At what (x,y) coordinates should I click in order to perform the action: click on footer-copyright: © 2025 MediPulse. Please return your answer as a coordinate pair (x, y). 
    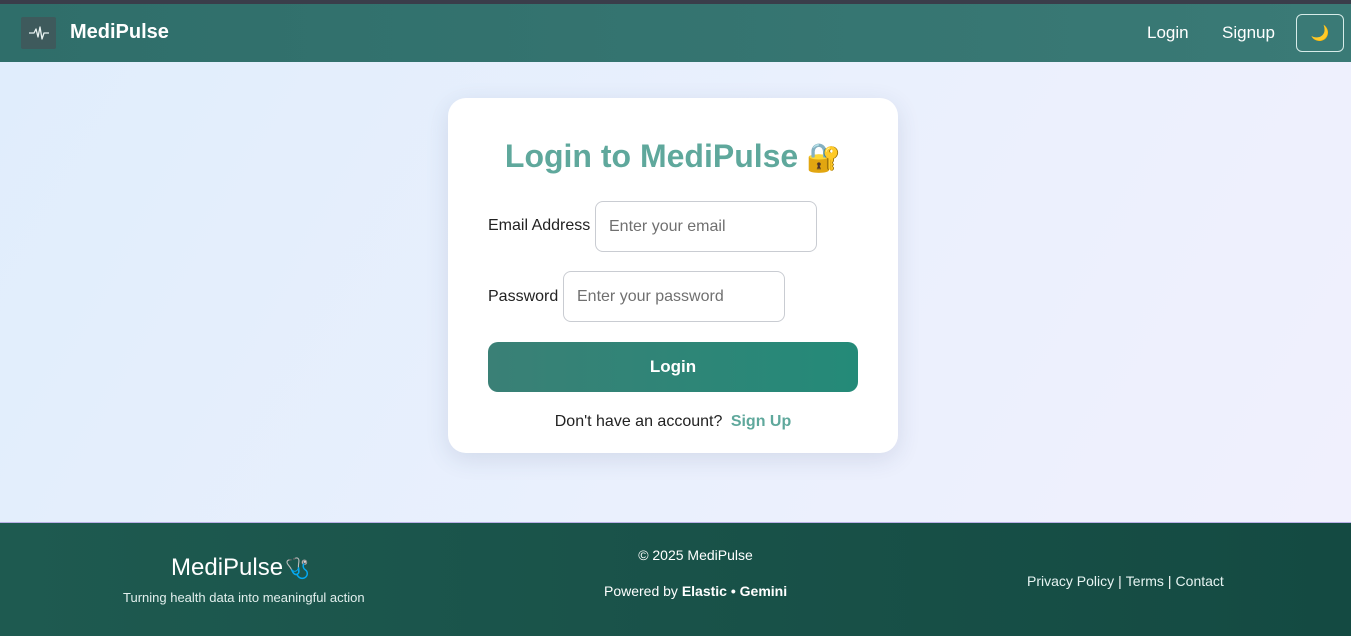
    Looking at the image, I should click on (695, 555).